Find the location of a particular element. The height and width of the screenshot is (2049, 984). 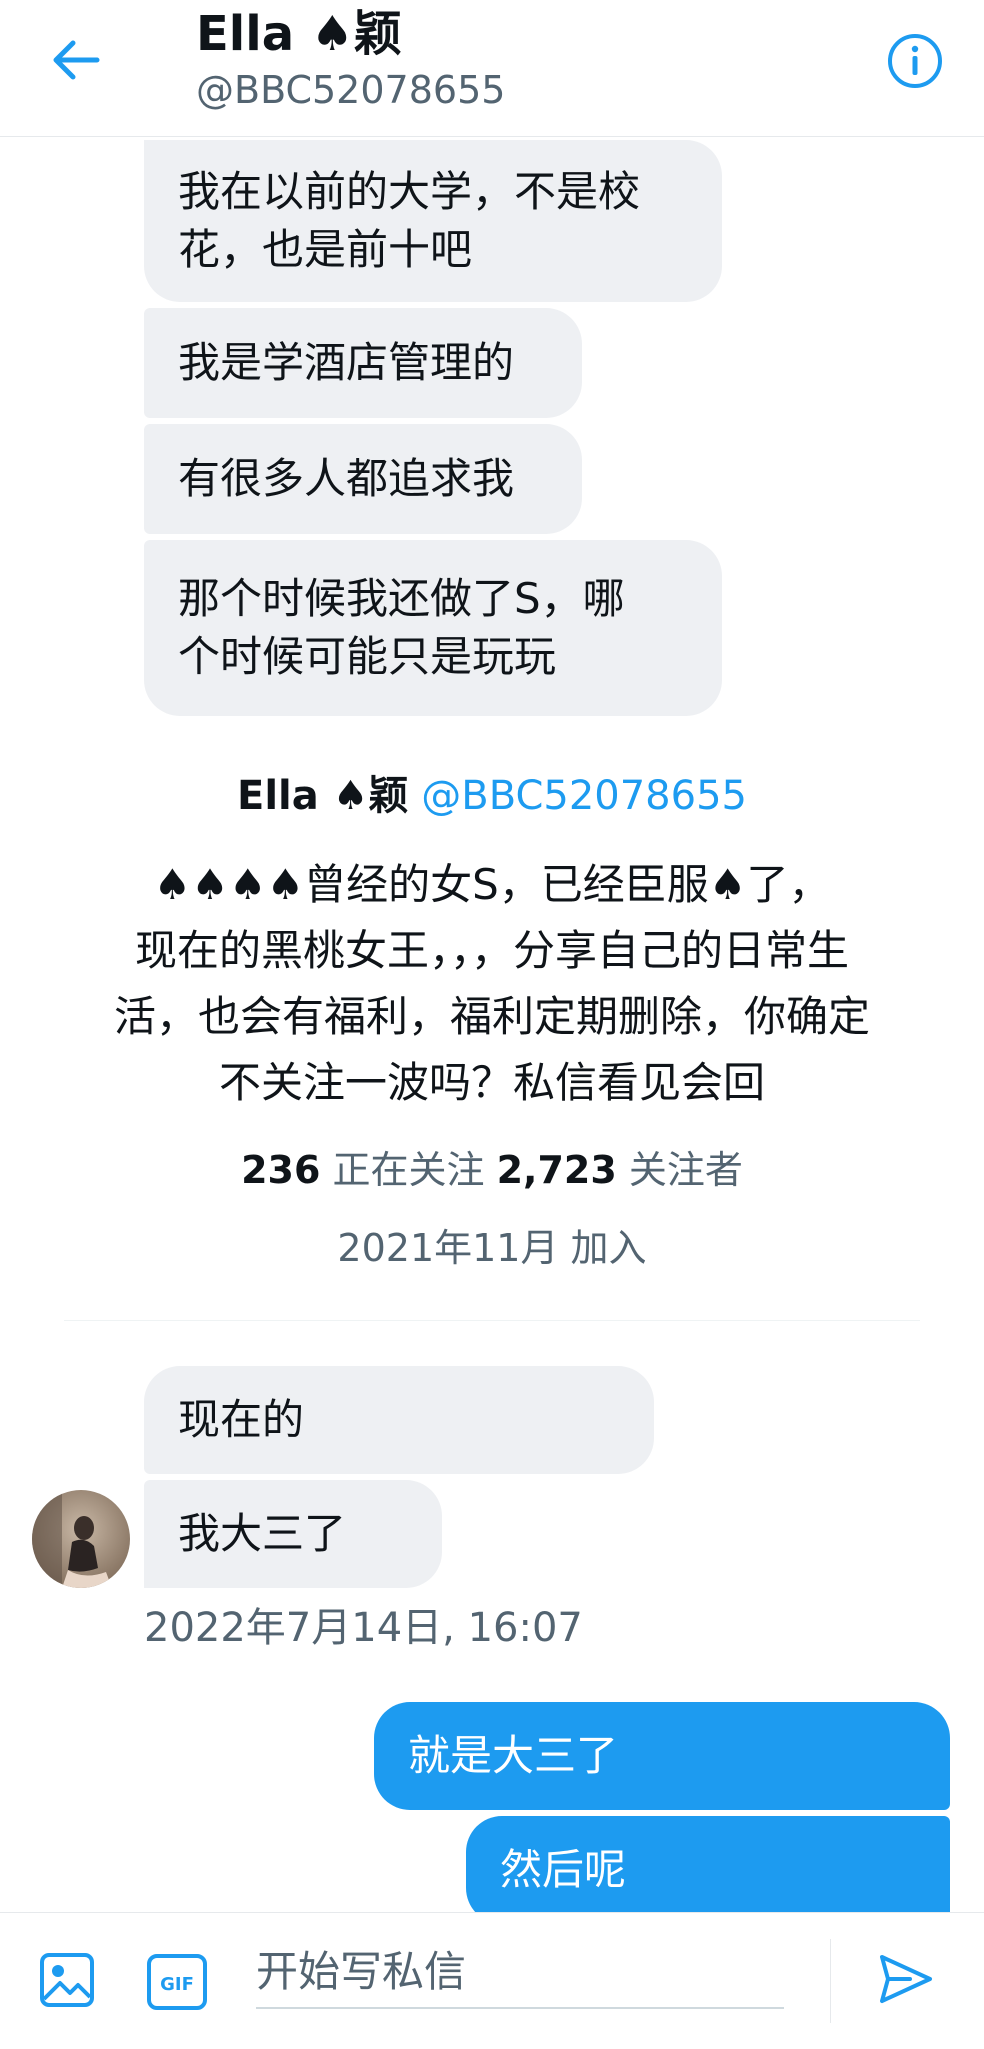

info-icon is located at coordinates (915, 61).